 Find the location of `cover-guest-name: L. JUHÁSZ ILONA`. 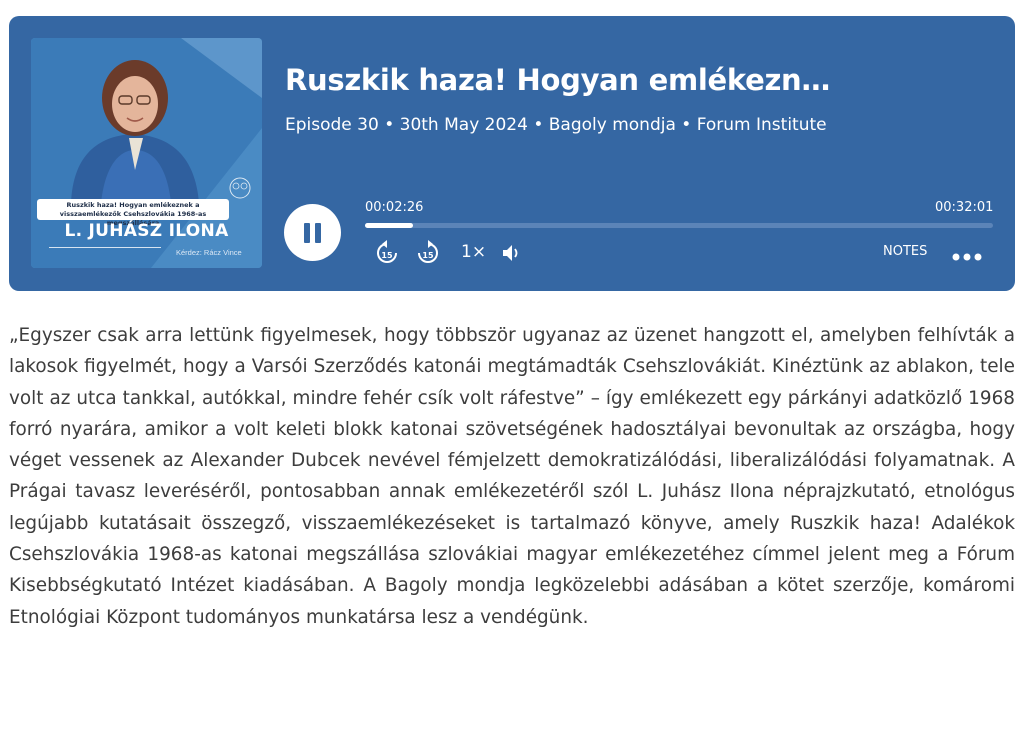

cover-guest-name: L. JUHÁSZ ILONA is located at coordinates (146, 231).